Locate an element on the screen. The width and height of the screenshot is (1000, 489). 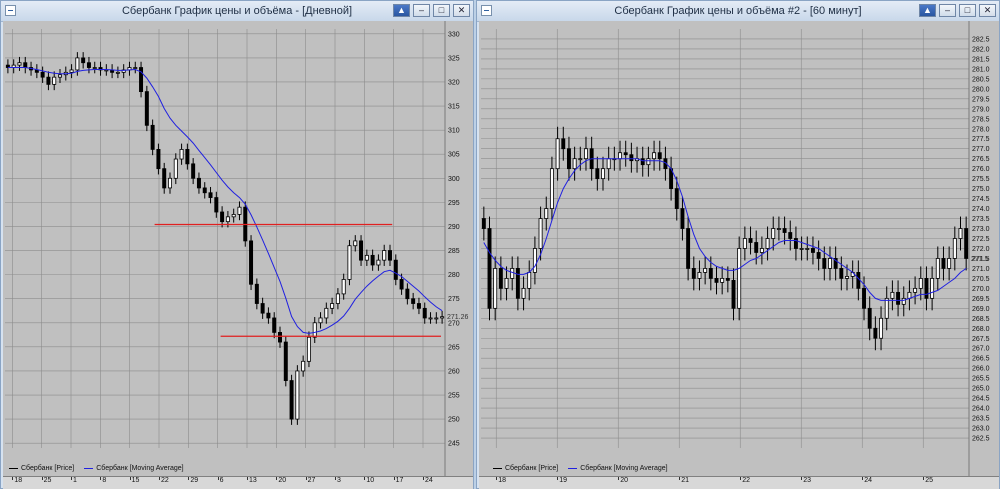
y-tick-label: 270.5 is located at coordinates (981, 279).